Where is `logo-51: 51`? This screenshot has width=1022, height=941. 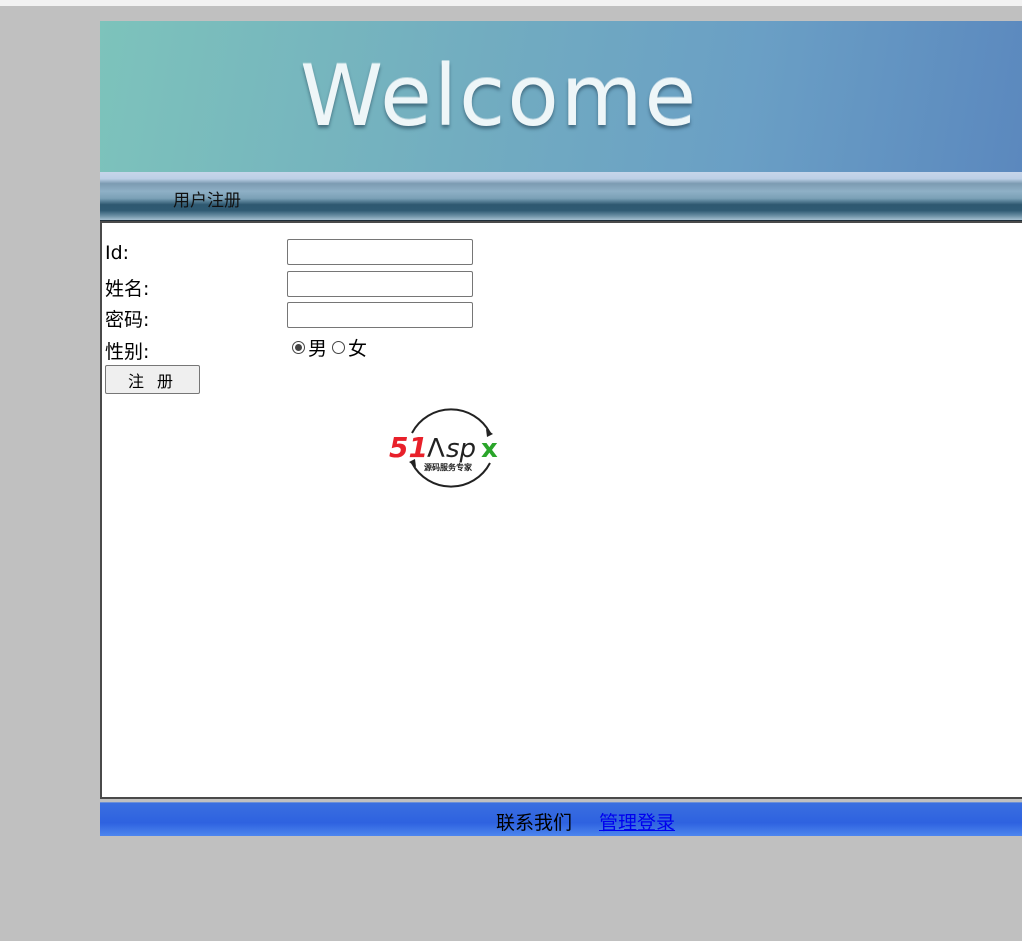 logo-51: 51 is located at coordinates (408, 447).